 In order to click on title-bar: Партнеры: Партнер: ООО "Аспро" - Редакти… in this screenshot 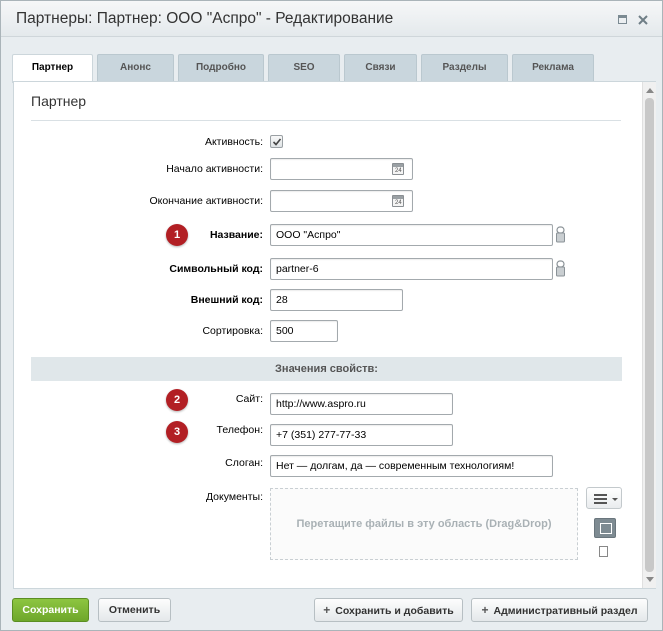, I will do `click(331, 19)`.